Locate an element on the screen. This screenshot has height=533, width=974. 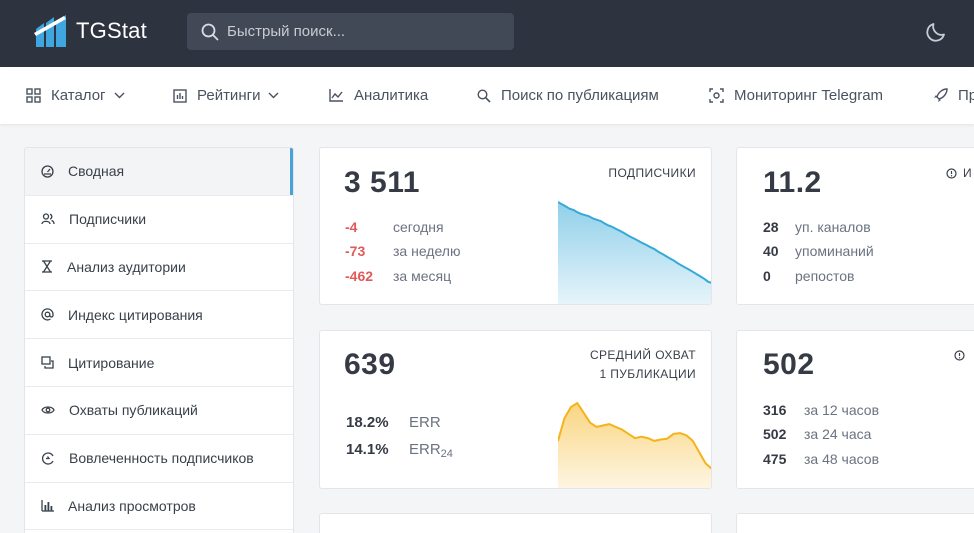
stat-row-today: -4 сегодня is located at coordinates (394, 227).